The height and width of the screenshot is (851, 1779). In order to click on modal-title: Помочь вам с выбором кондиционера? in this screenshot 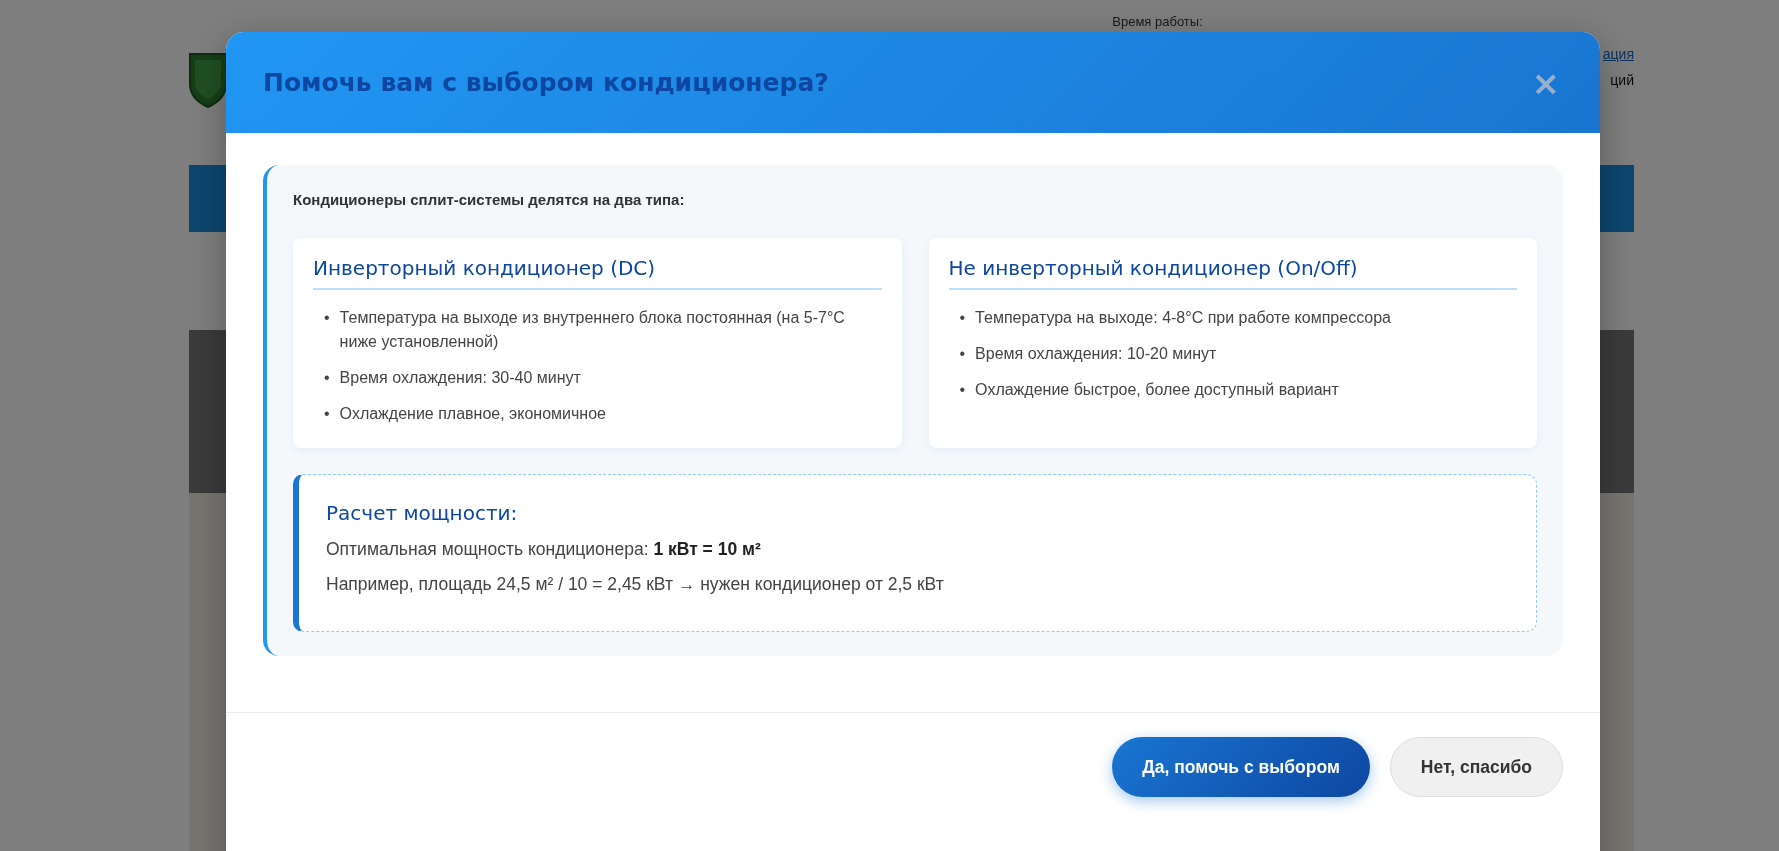, I will do `click(546, 82)`.